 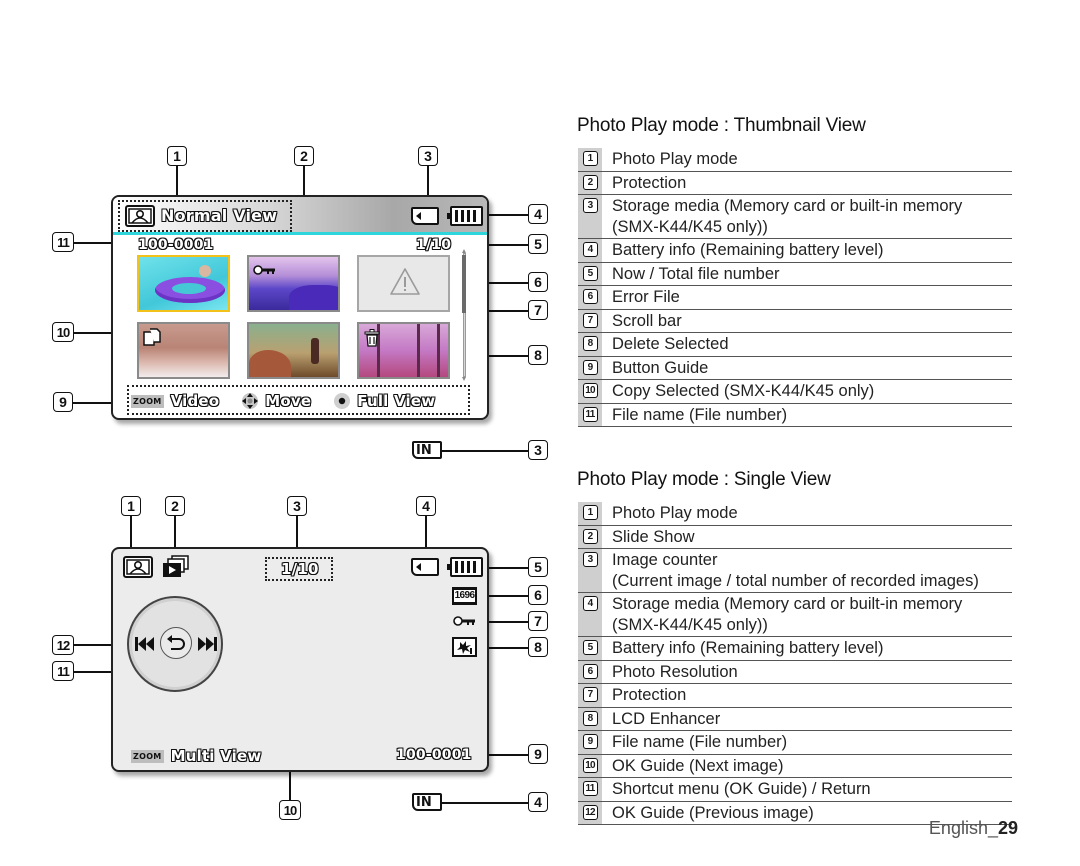 What do you see at coordinates (538, 214) in the screenshot?
I see `callout-4: 4` at bounding box center [538, 214].